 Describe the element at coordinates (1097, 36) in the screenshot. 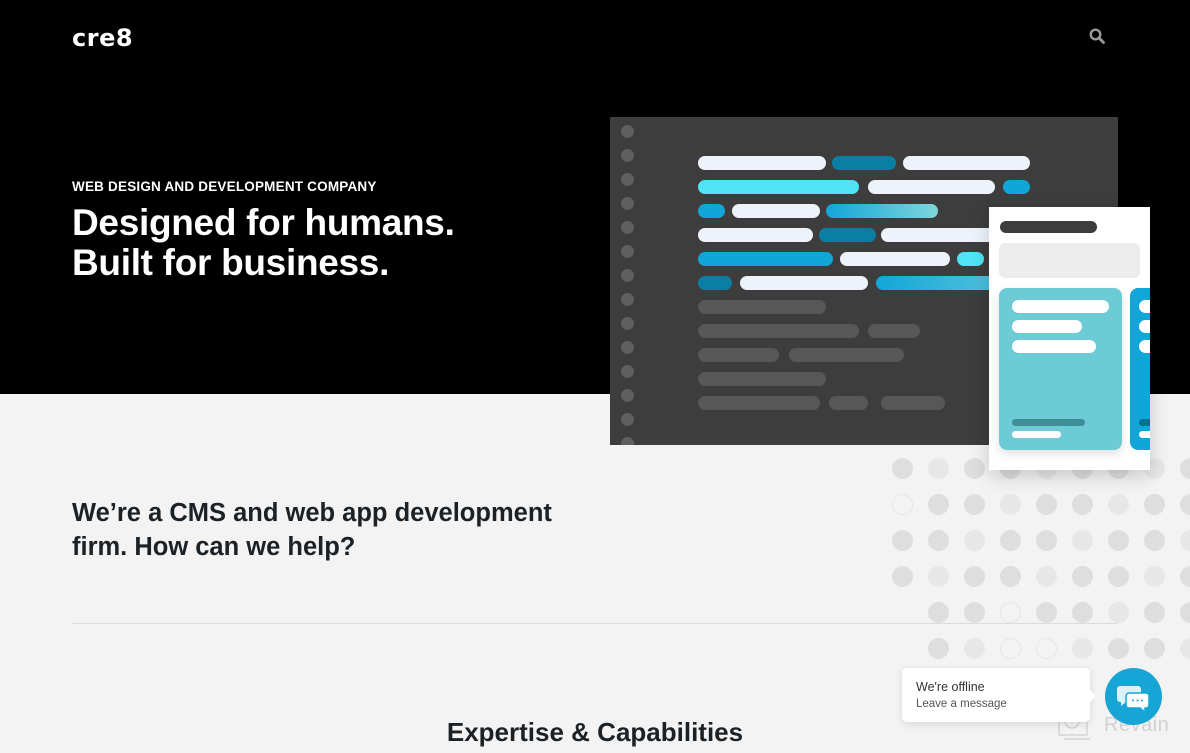

I see `search-icon` at that location.